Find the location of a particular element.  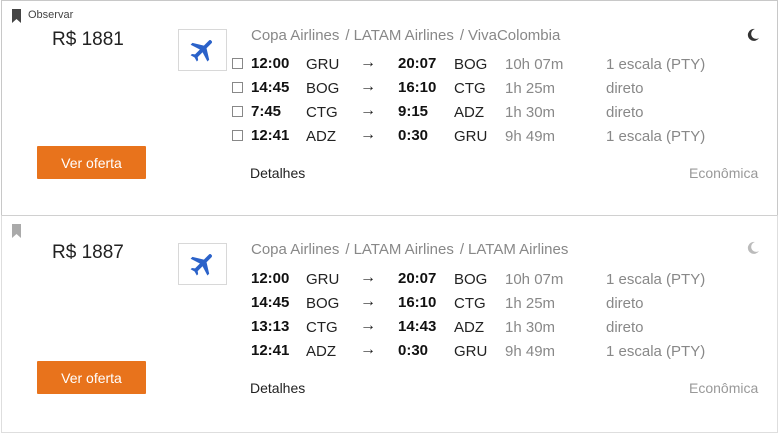

arrival-time: 14:43 is located at coordinates (417, 326).